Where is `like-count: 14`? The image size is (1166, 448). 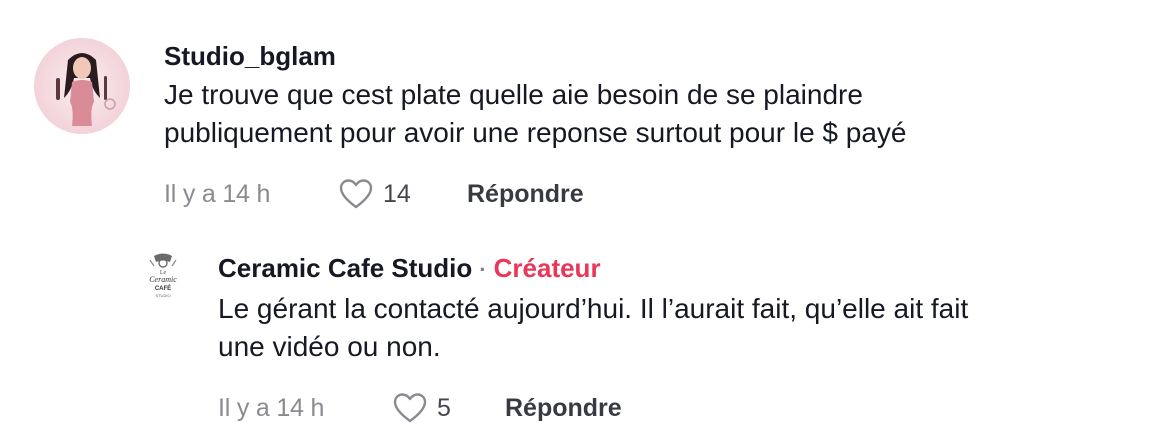 like-count: 14 is located at coordinates (397, 193).